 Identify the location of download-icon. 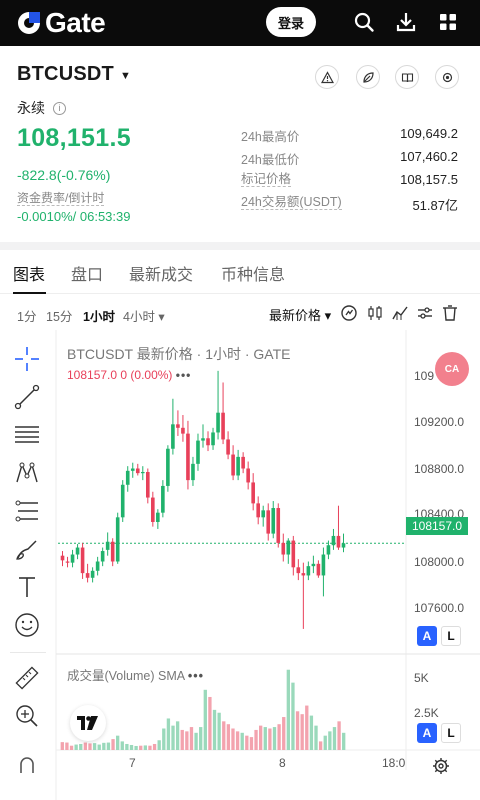
(406, 22).